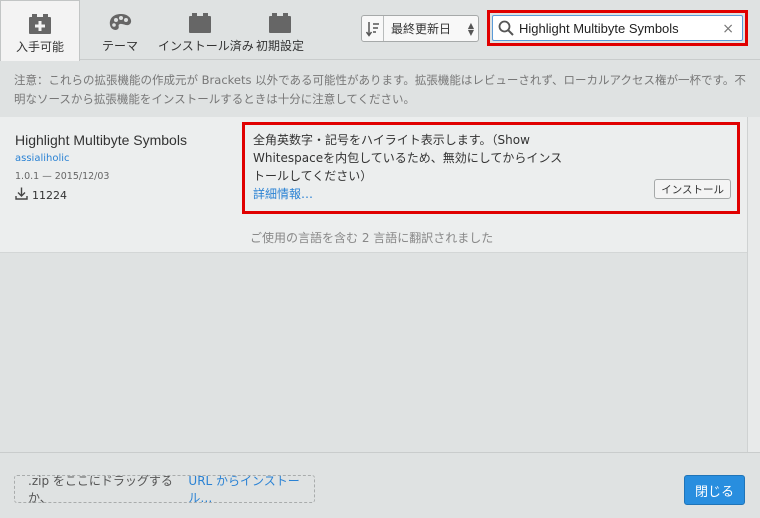 This screenshot has width=760, height=518. Describe the element at coordinates (120, 23) in the screenshot. I see `palette-icon` at that location.